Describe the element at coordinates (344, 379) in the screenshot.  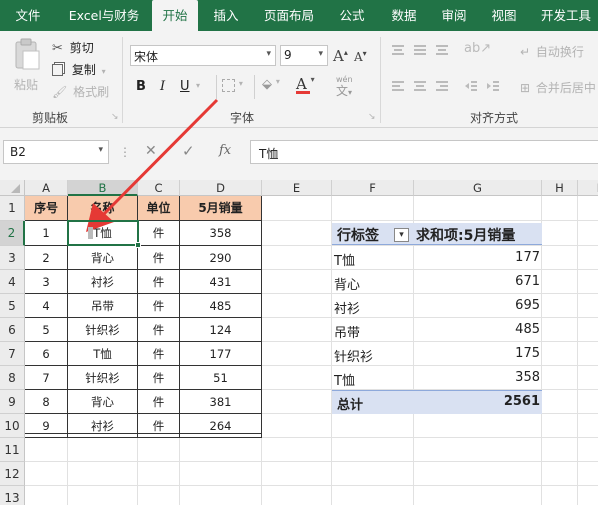
I see `pivot-row-label: T恤` at that location.